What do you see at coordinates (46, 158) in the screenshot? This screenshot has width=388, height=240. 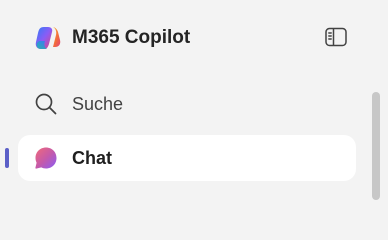 I see `chat-icon` at bounding box center [46, 158].